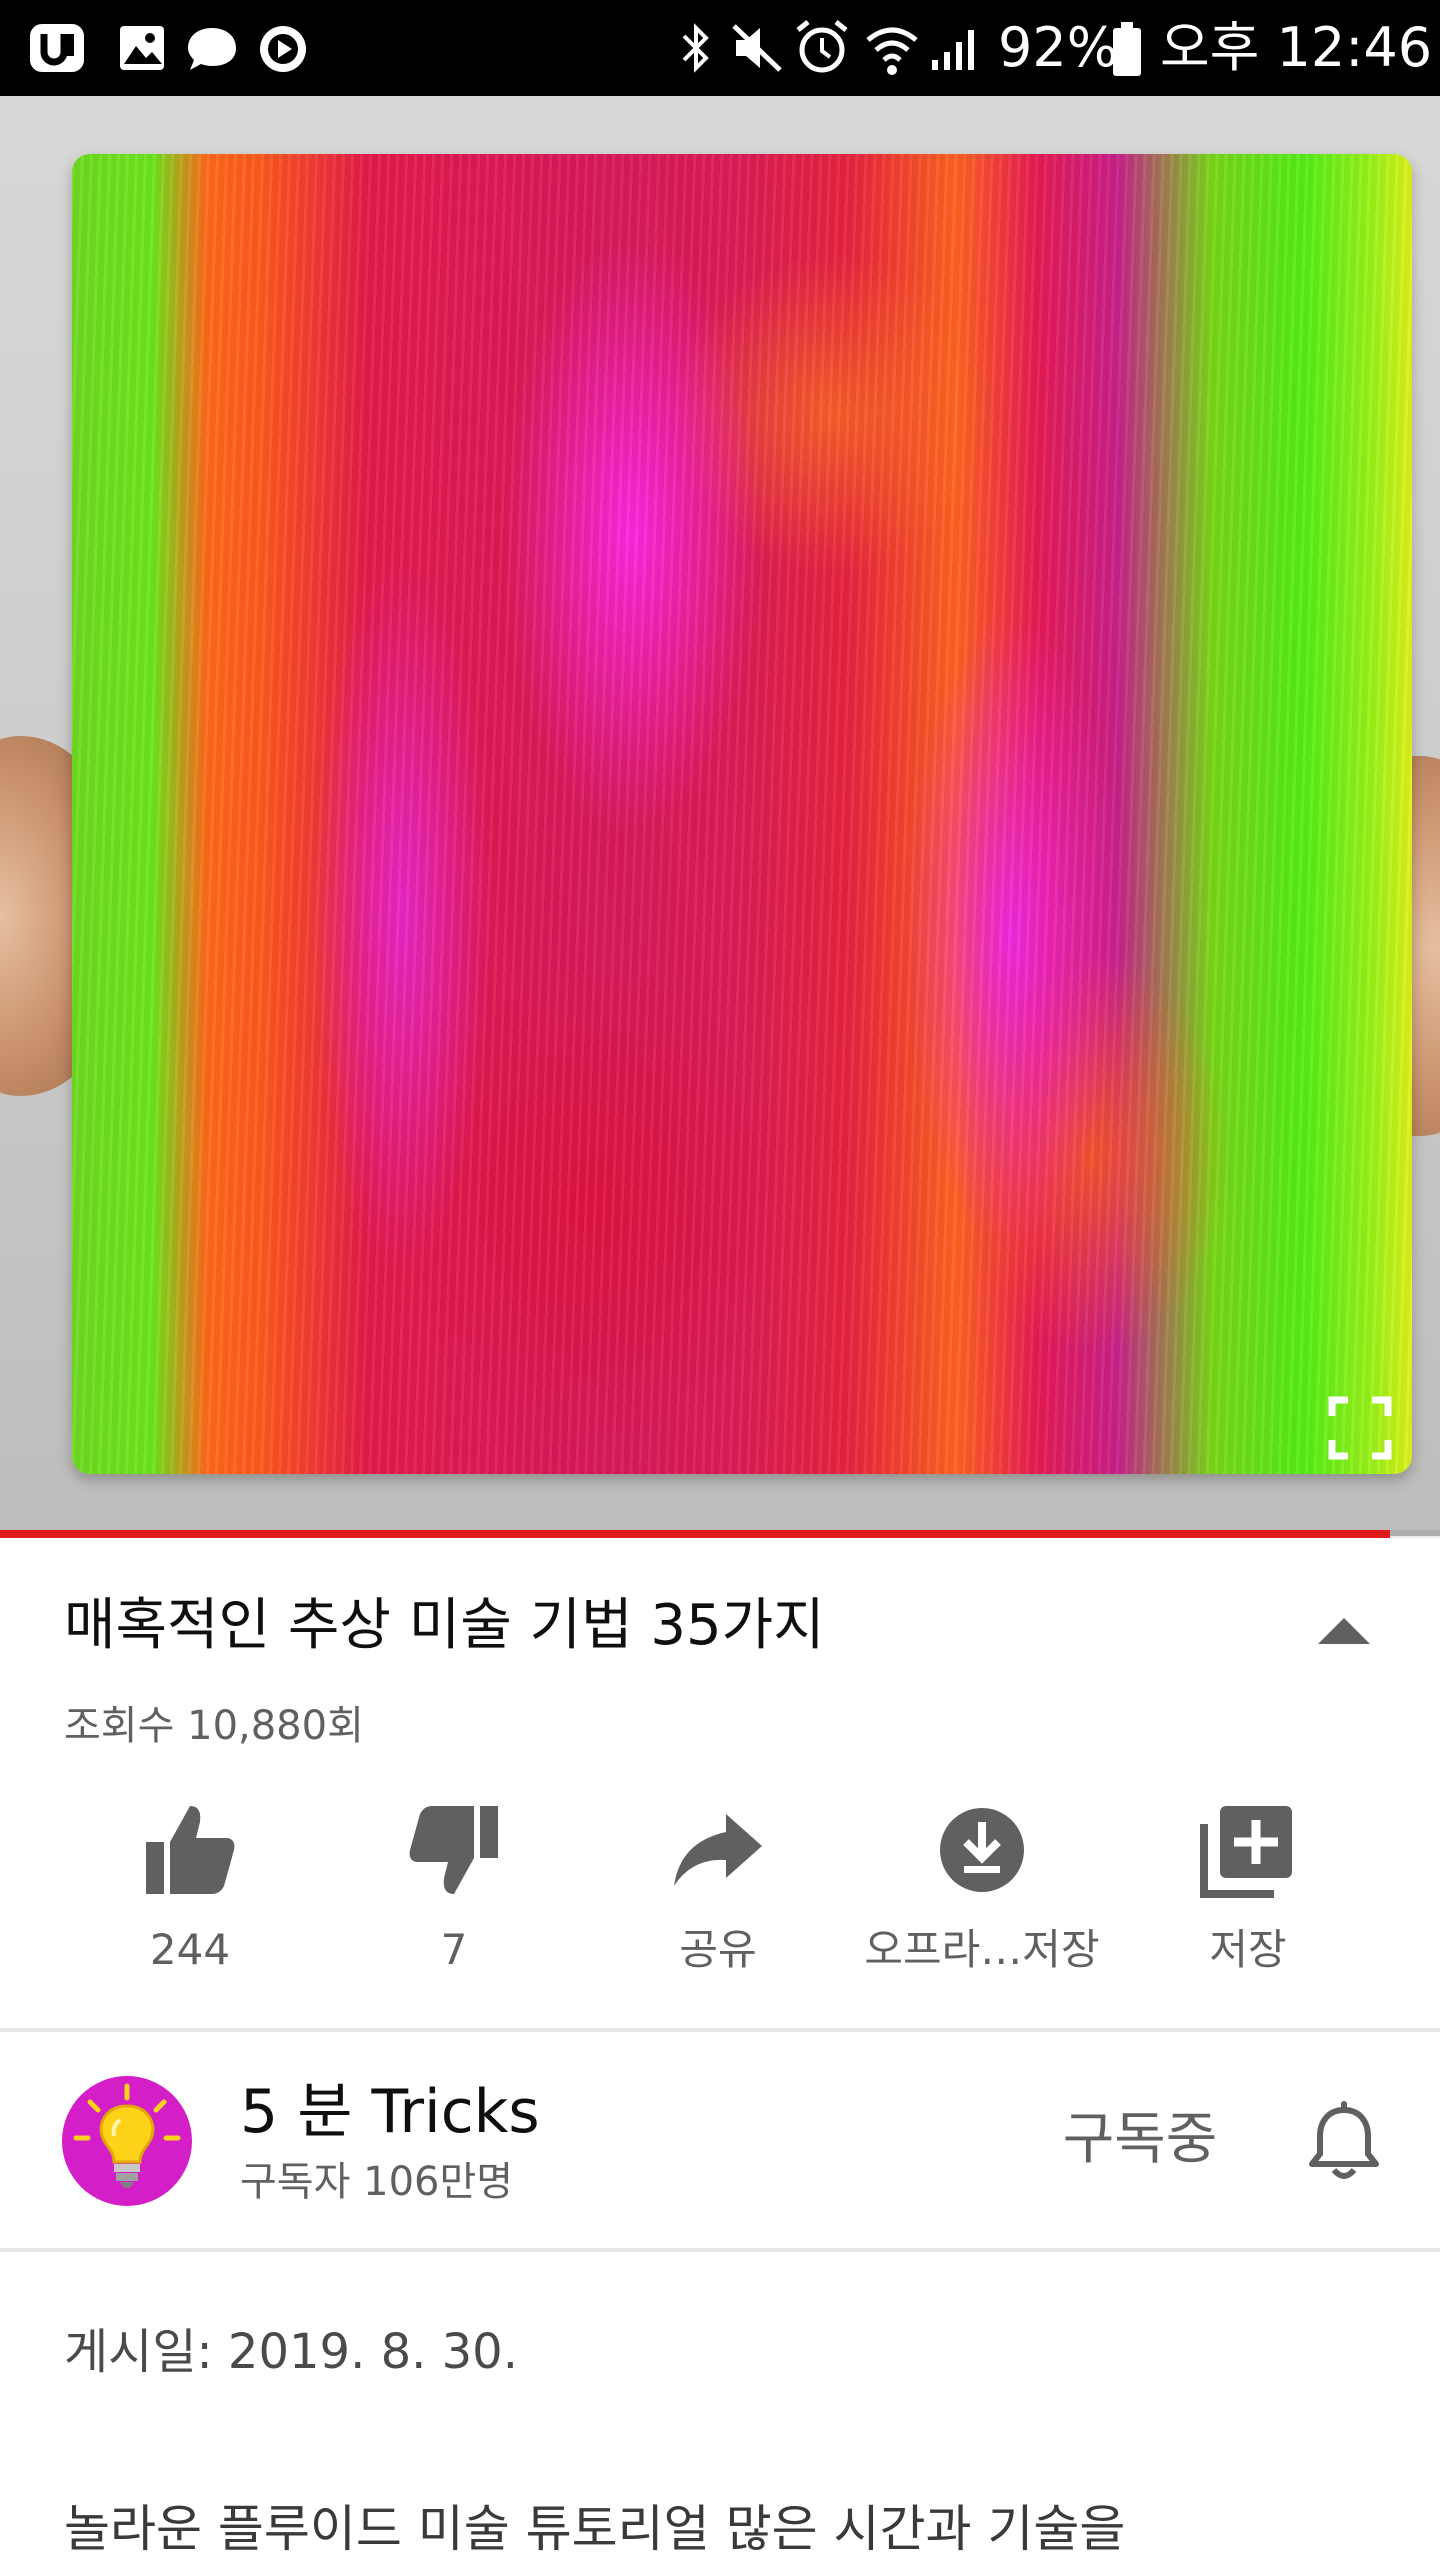  Describe the element at coordinates (757, 48) in the screenshot. I see `mute-icon` at that location.